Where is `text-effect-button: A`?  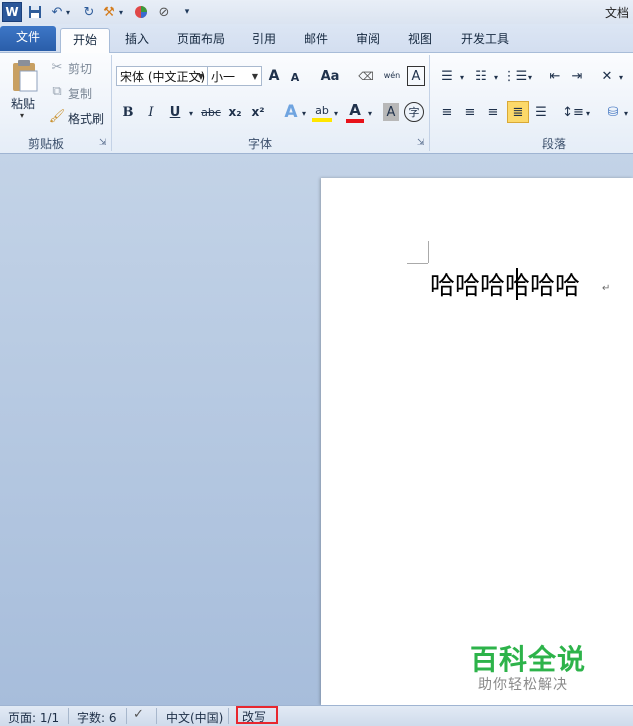 text-effect-button: A is located at coordinates (291, 112).